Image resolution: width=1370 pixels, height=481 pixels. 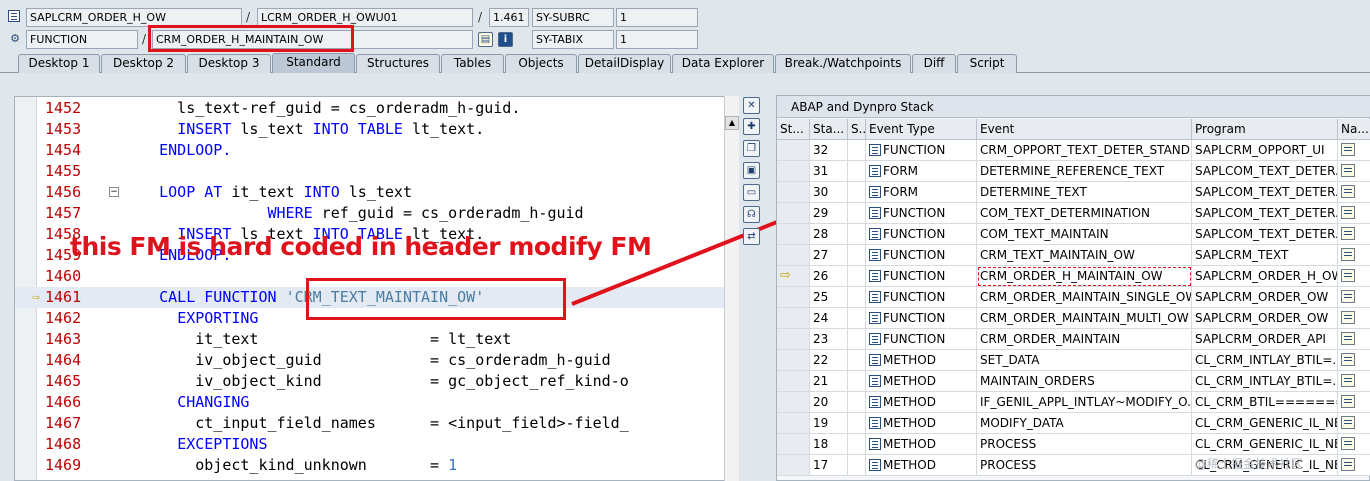 What do you see at coordinates (657, 17) in the screenshot?
I see `subrc-value: 1` at bounding box center [657, 17].